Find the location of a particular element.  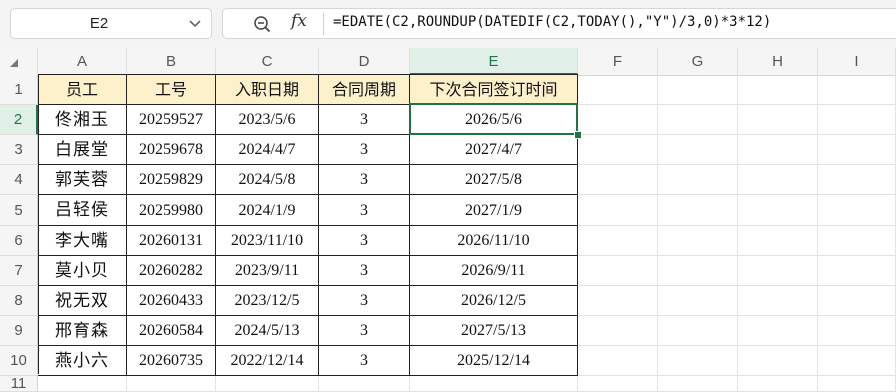

cell-employee-id: 20259527 is located at coordinates (171, 120).